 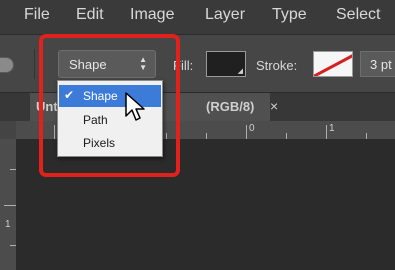 I want to click on swatch-caret-icon: ◢, so click(x=240, y=71).